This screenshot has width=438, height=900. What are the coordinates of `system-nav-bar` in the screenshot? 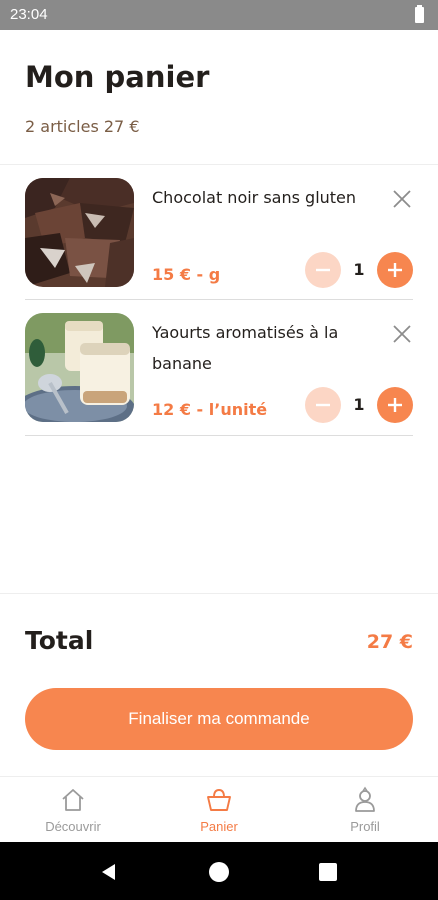 It's located at (219, 871).